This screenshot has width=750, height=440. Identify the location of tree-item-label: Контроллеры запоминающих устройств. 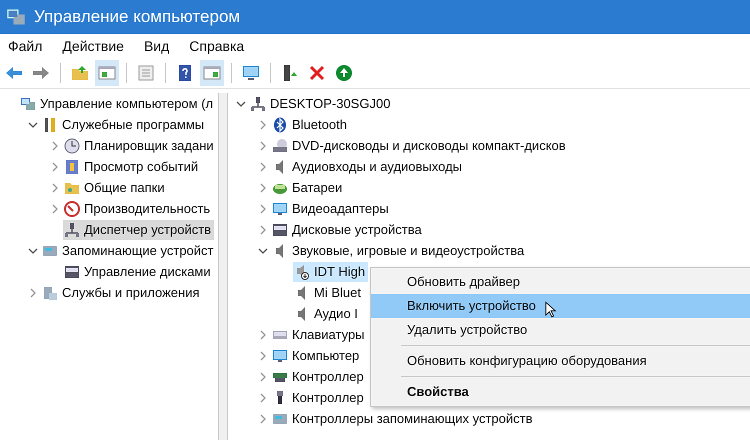
(412, 418).